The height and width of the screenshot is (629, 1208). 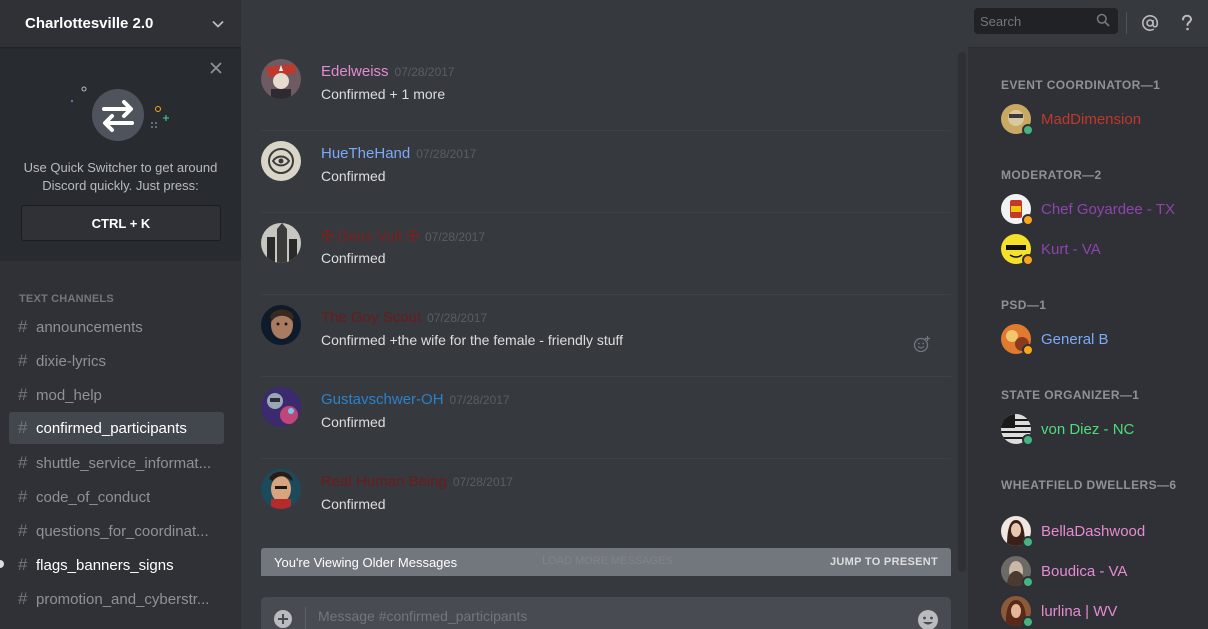 What do you see at coordinates (1101, 339) in the screenshot?
I see `member-item: General B` at bounding box center [1101, 339].